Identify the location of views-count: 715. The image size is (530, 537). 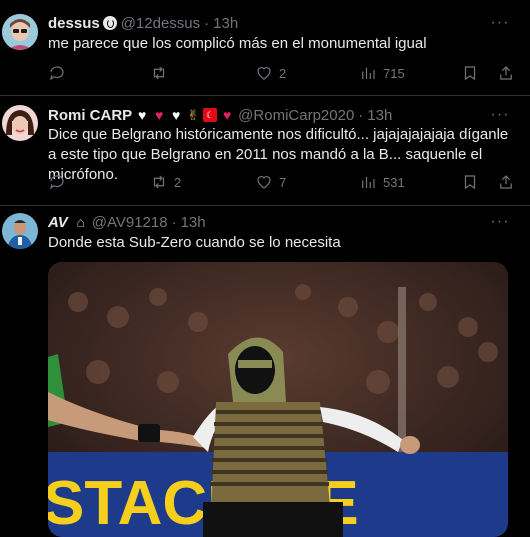
(394, 73).